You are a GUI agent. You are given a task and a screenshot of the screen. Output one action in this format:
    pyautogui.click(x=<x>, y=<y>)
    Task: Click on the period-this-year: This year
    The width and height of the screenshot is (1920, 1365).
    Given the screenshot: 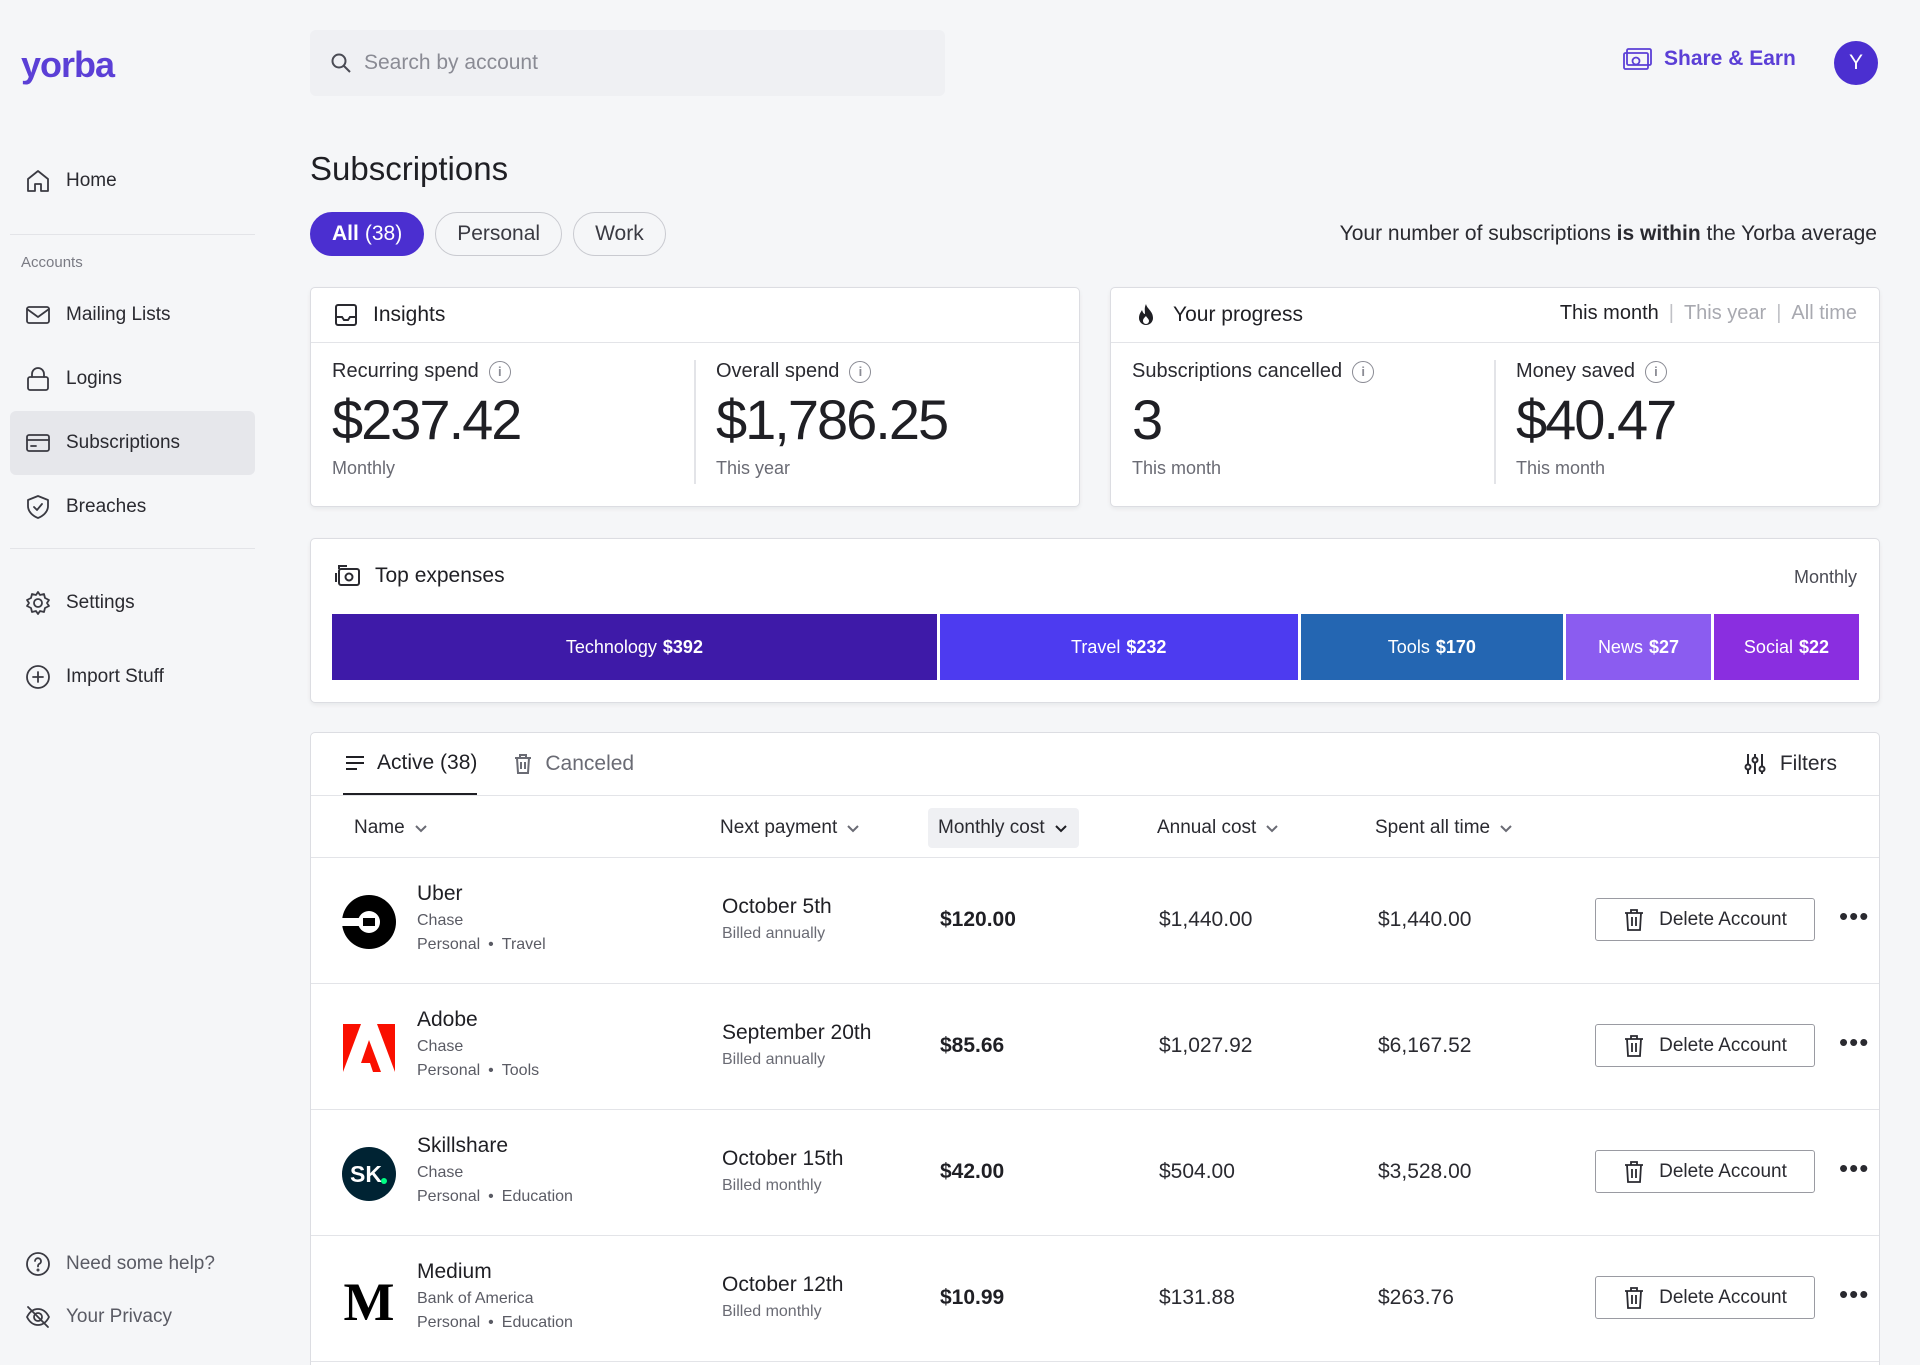 What is the action you would take?
    pyautogui.click(x=1725, y=313)
    